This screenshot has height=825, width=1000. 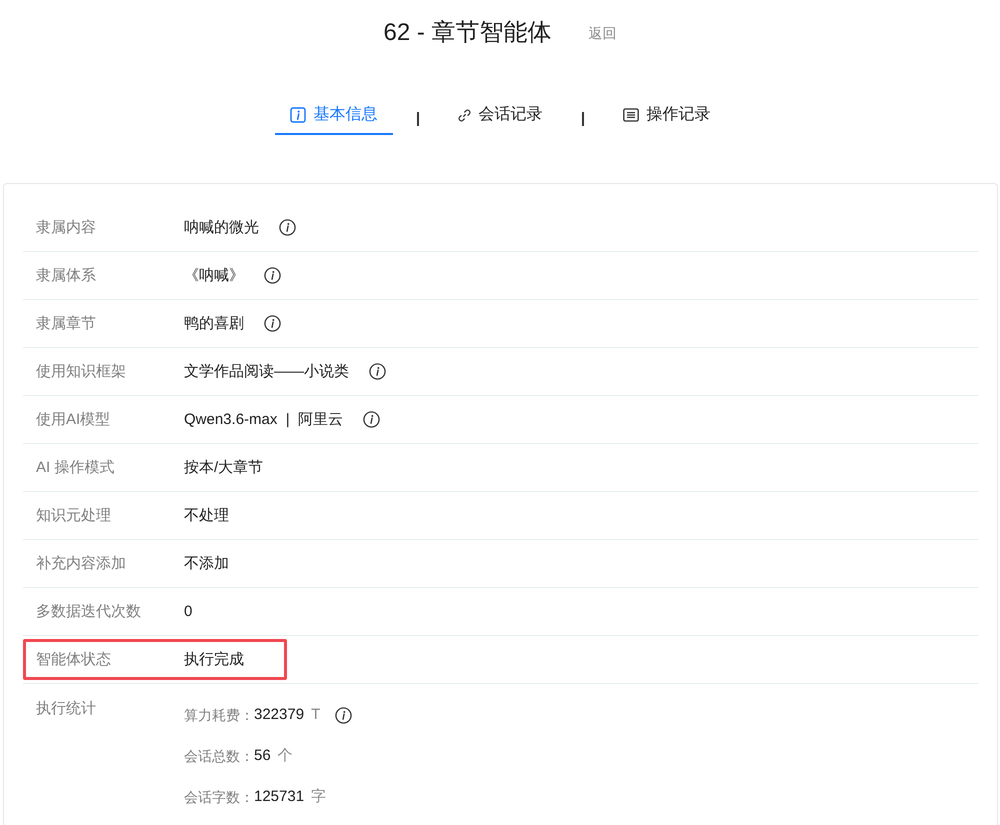 I want to click on field-value: 执行完成, so click(x=214, y=659).